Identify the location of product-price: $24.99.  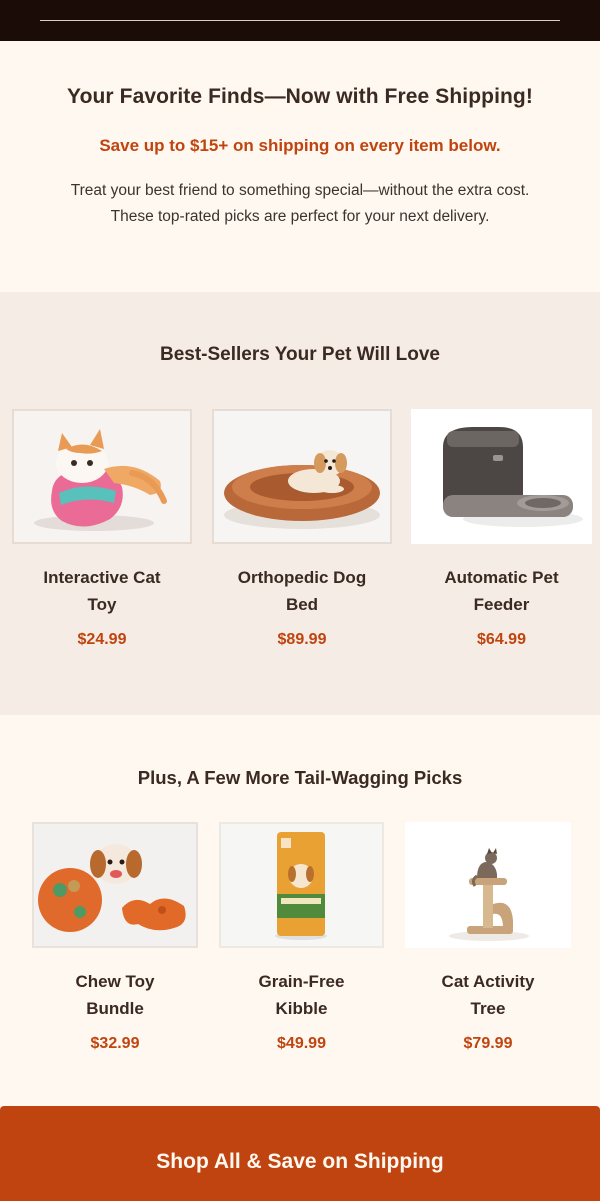
(102, 639).